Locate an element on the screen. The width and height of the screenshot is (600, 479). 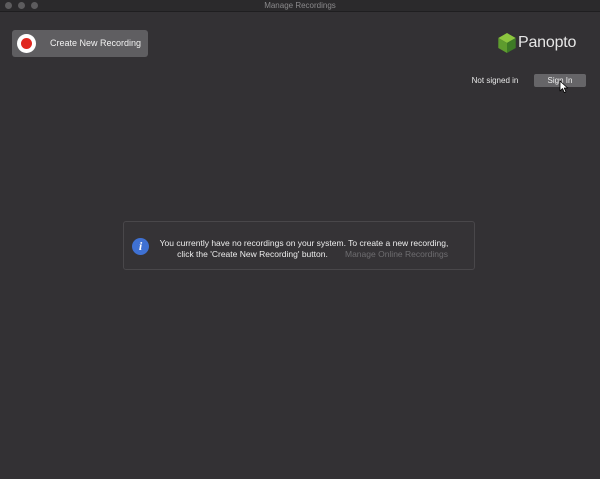
create-new-recording-label: Create New Recording is located at coordinates (95, 43).